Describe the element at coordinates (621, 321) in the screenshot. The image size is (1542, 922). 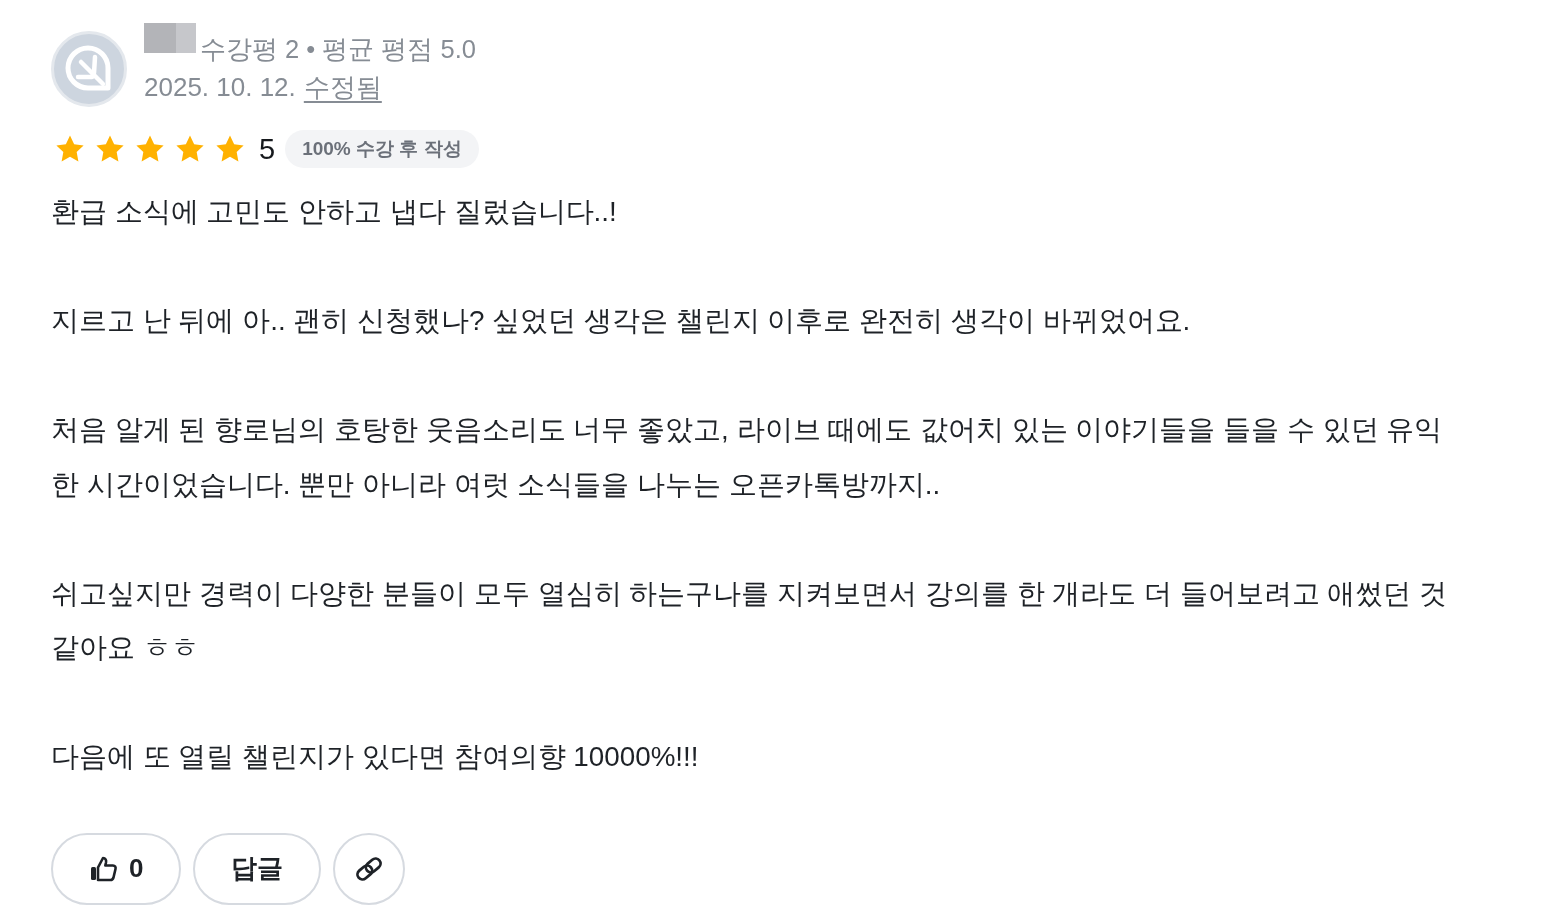
I see `review-paragraph: 지르고 난 뒤에 아.. 괜히 신청했나? 싶었던 생각은 챌린지 이후로 완전히 생각이 바뀌었어요.` at that location.